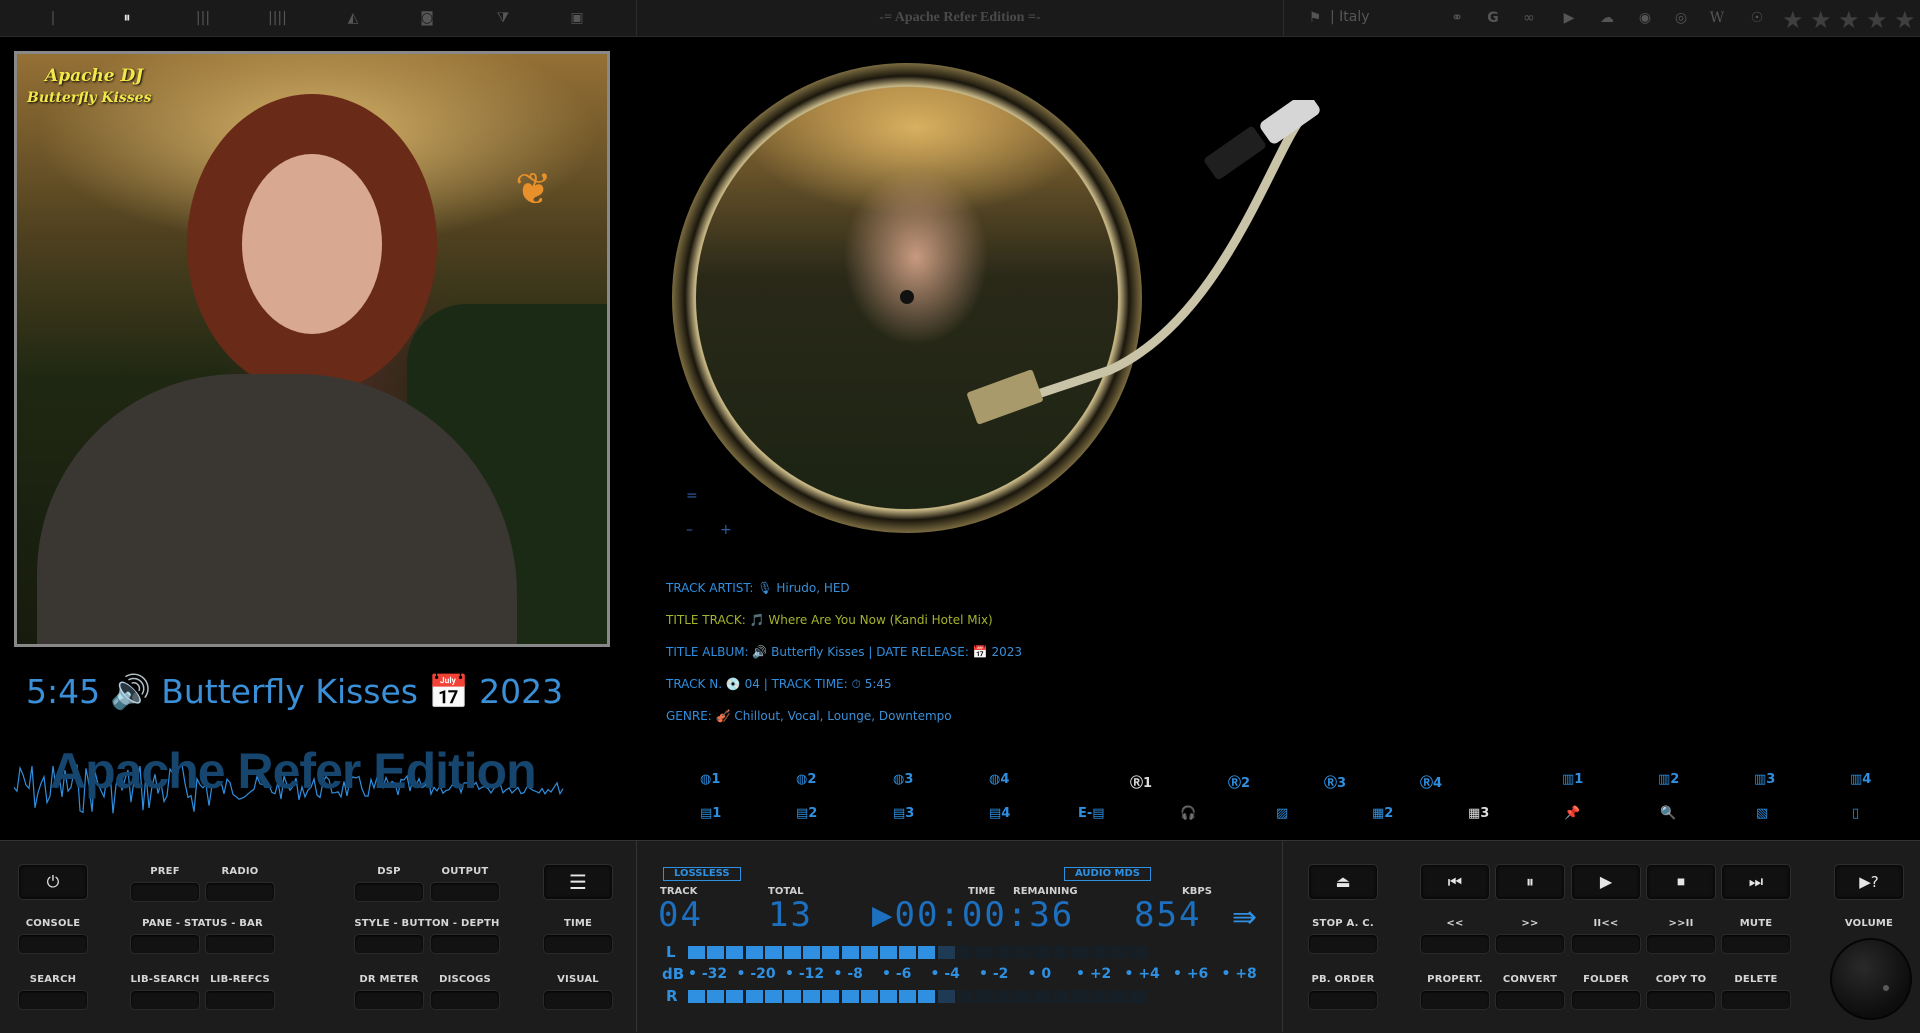 Image resolution: width=1920 pixels, height=1033 pixels. What do you see at coordinates (240, 944) in the screenshot?
I see `status-bar-button` at bounding box center [240, 944].